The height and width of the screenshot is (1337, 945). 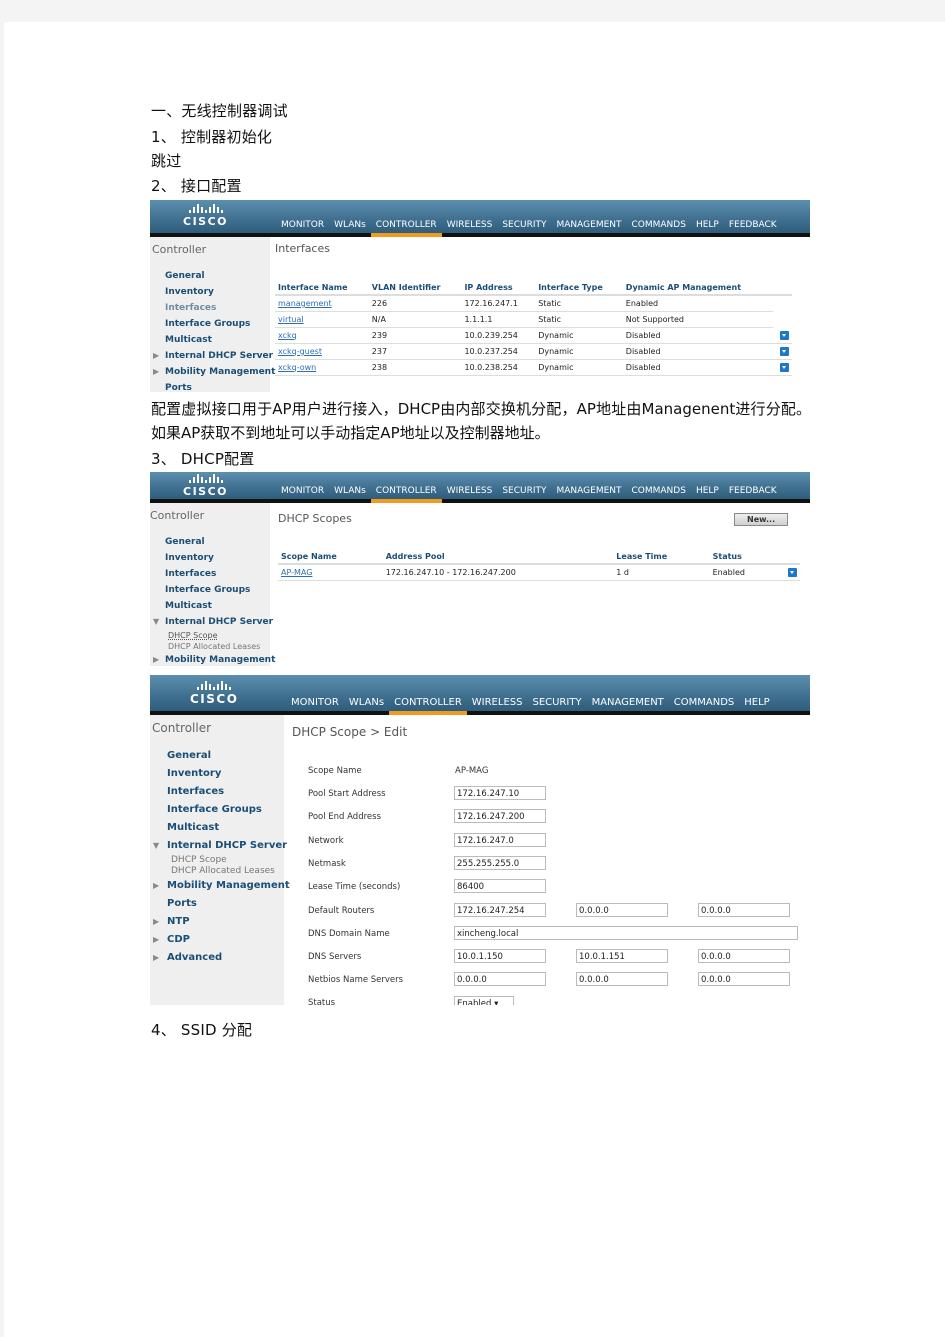 I want to click on netbios-3-input: 0.0.0.0, so click(x=744, y=979).